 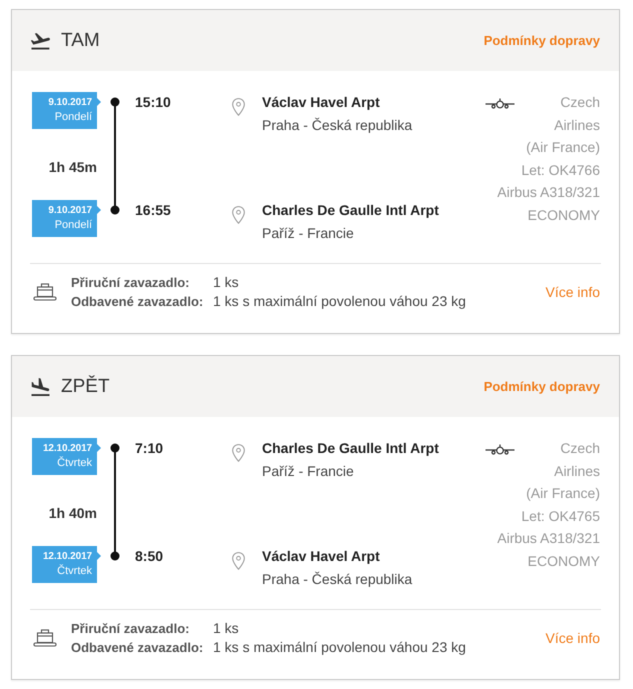 I want to click on flight-time: 15:10, so click(x=153, y=102).